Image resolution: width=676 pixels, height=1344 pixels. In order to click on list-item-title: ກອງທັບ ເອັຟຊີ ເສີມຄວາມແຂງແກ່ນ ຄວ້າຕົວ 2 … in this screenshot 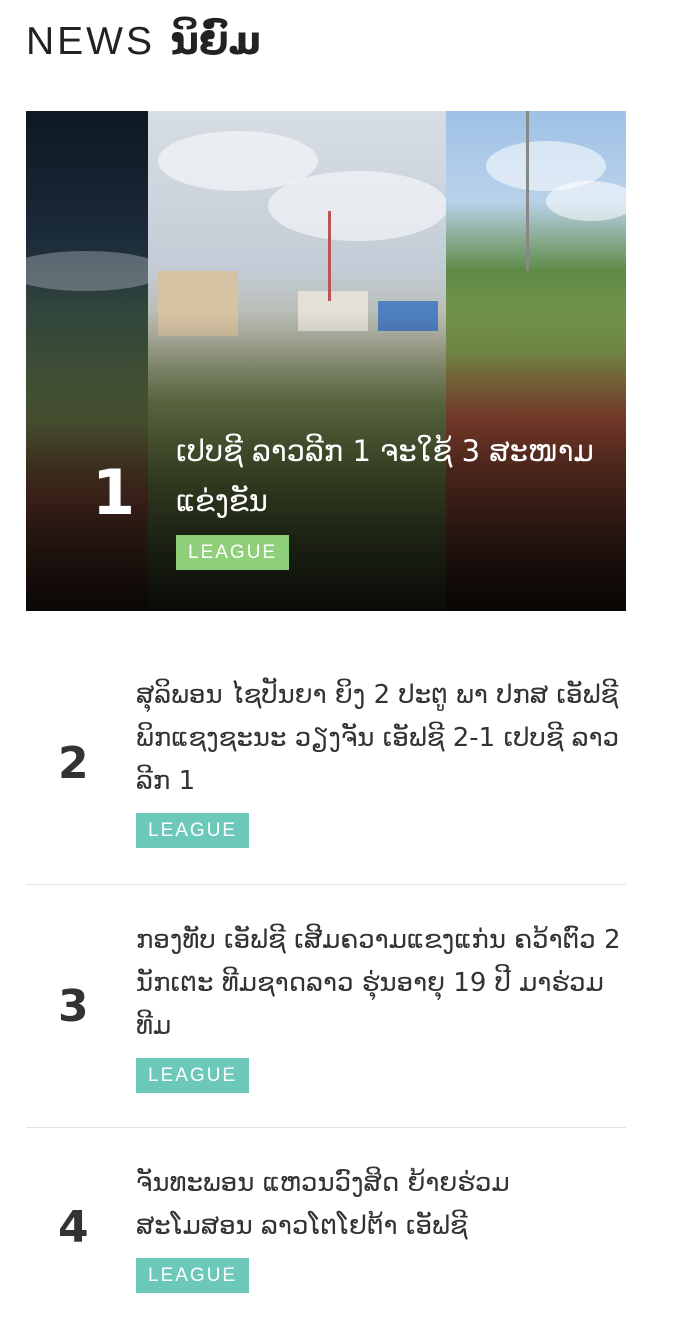, I will do `click(381, 983)`.